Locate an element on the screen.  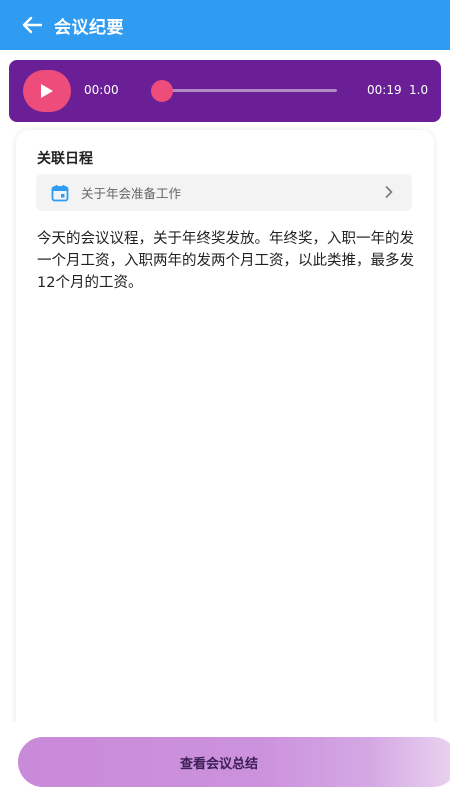
schedule-title: 关于年会准备工作 is located at coordinates (131, 193).